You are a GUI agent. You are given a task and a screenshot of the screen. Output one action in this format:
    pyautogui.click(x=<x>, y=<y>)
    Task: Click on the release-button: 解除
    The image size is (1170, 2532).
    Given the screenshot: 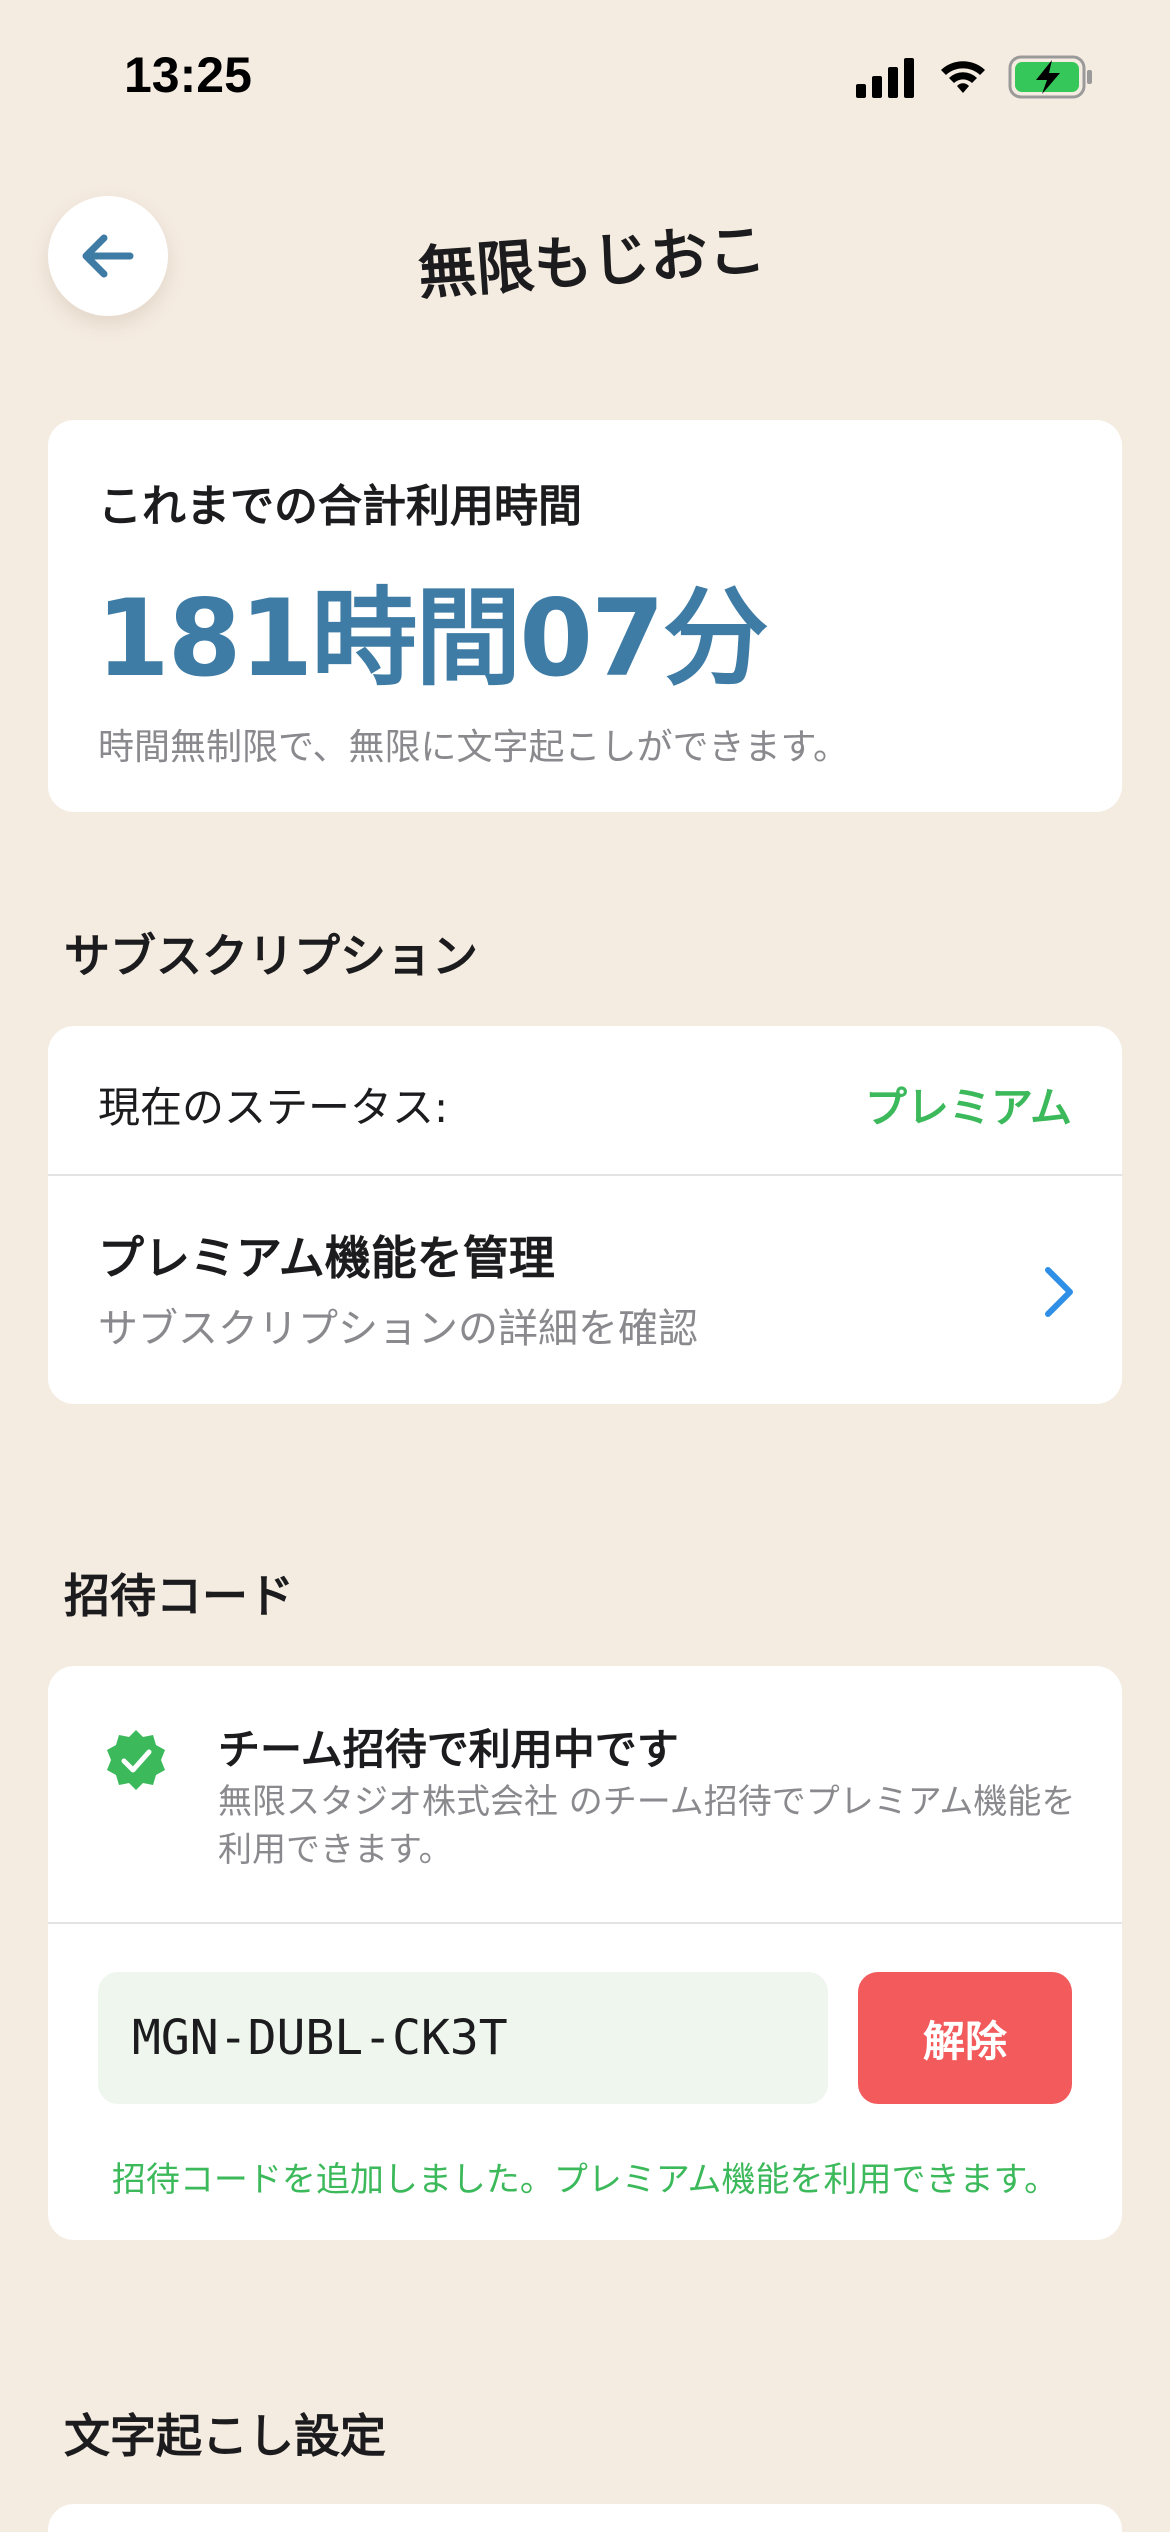 What is the action you would take?
    pyautogui.click(x=965, y=2038)
    